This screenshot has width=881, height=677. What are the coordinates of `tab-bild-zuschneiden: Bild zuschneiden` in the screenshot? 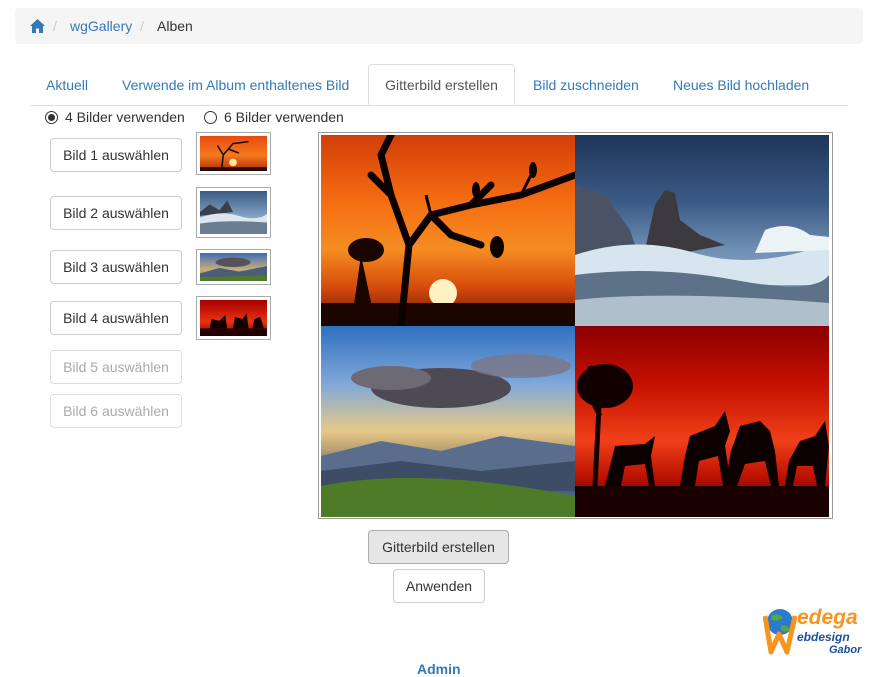 It's located at (586, 85).